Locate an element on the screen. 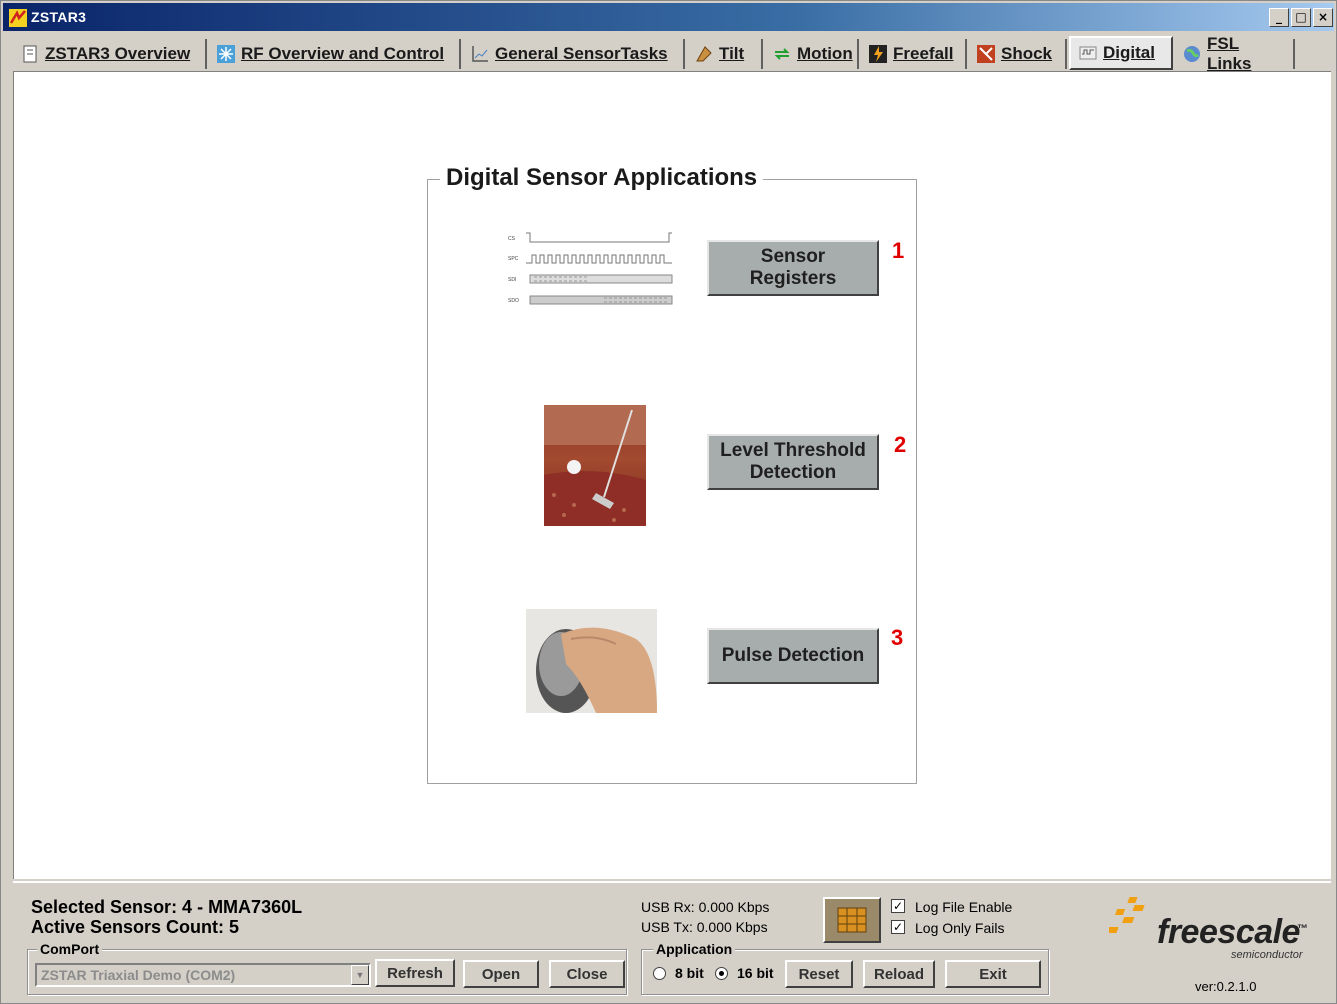 The height and width of the screenshot is (1004, 1337). tab-label: Digital is located at coordinates (1129, 52).